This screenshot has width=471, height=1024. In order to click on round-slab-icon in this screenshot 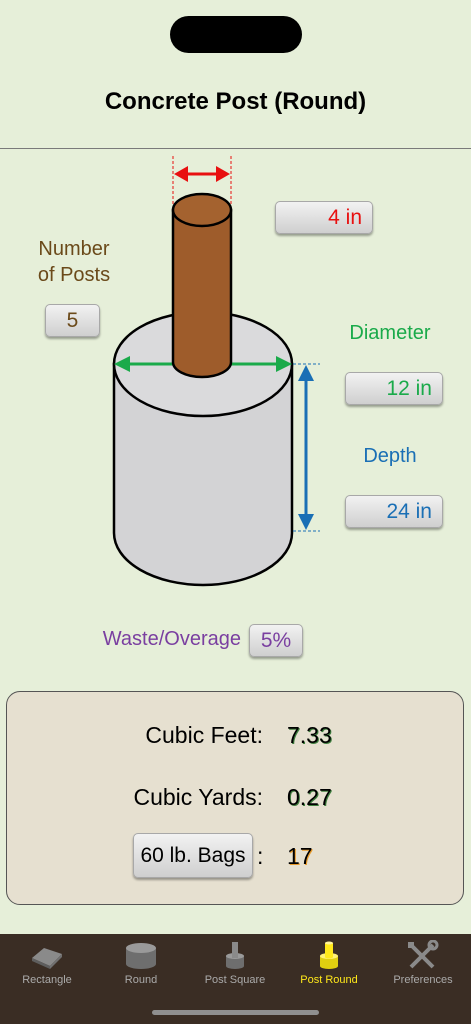, I will do `click(141, 956)`.